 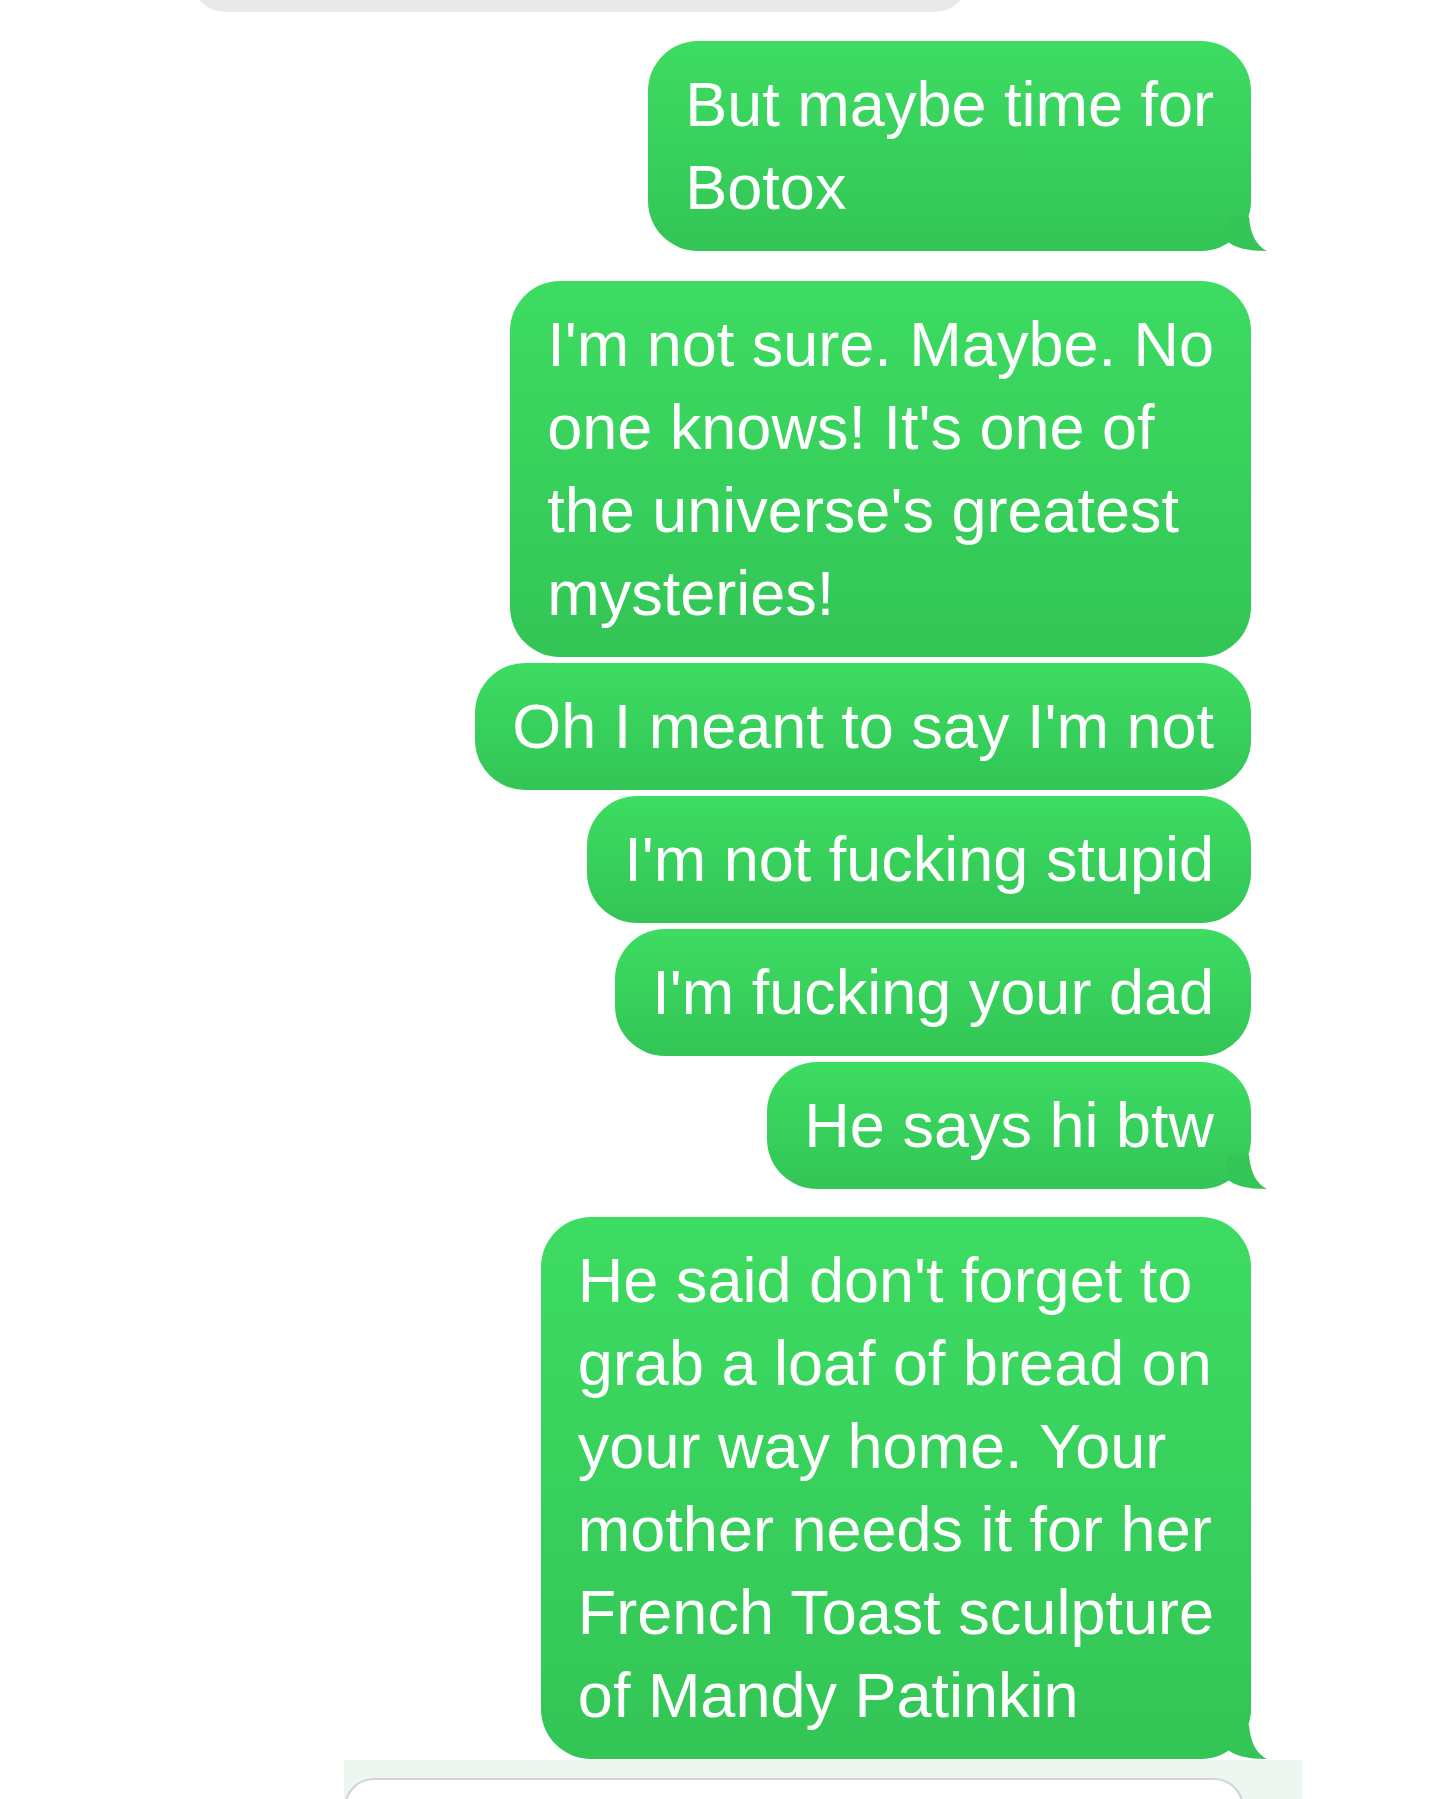 What do you see at coordinates (863, 726) in the screenshot?
I see `message-bubble: Oh I meant to say I'm not` at bounding box center [863, 726].